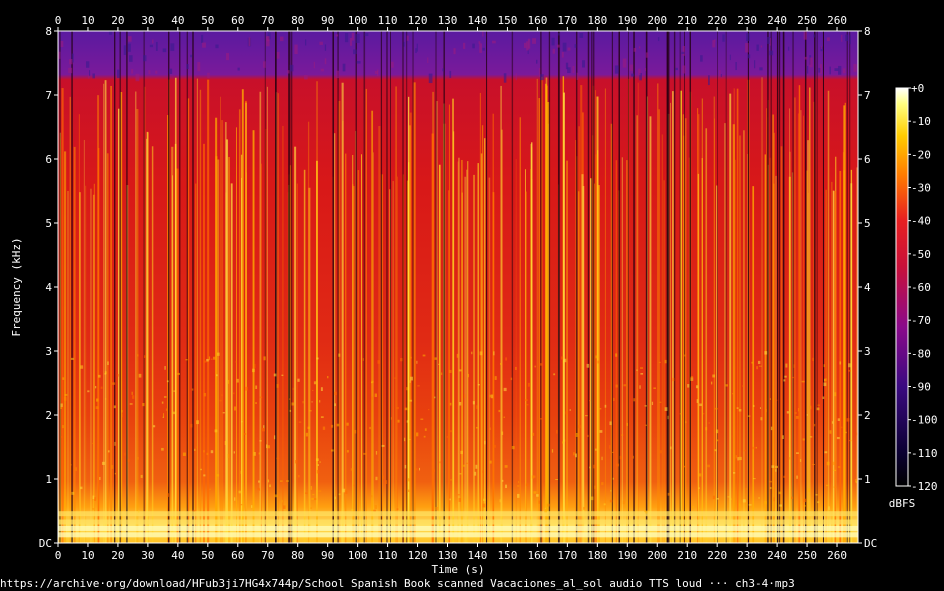 The width and height of the screenshot is (944, 591). What do you see at coordinates (297, 555) in the screenshot?
I see `x-tick-bottom-label: 80` at bounding box center [297, 555].